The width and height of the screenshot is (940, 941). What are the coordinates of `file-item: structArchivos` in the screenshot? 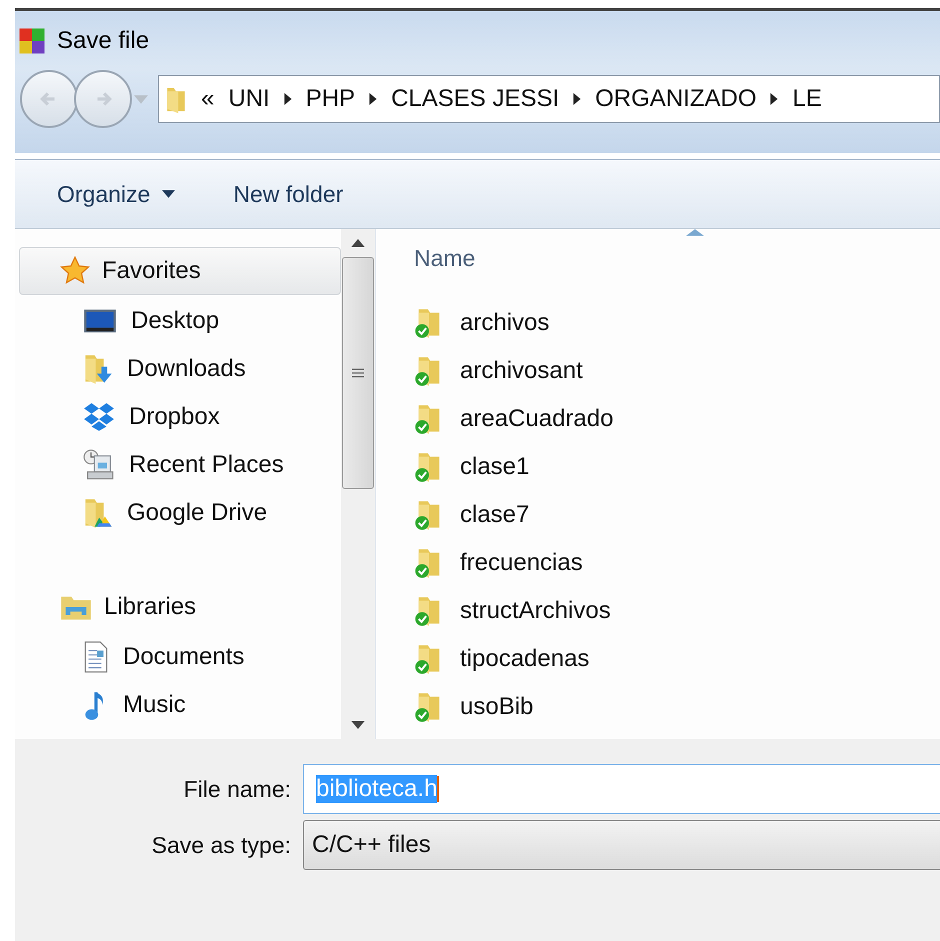 It's located at (677, 611).